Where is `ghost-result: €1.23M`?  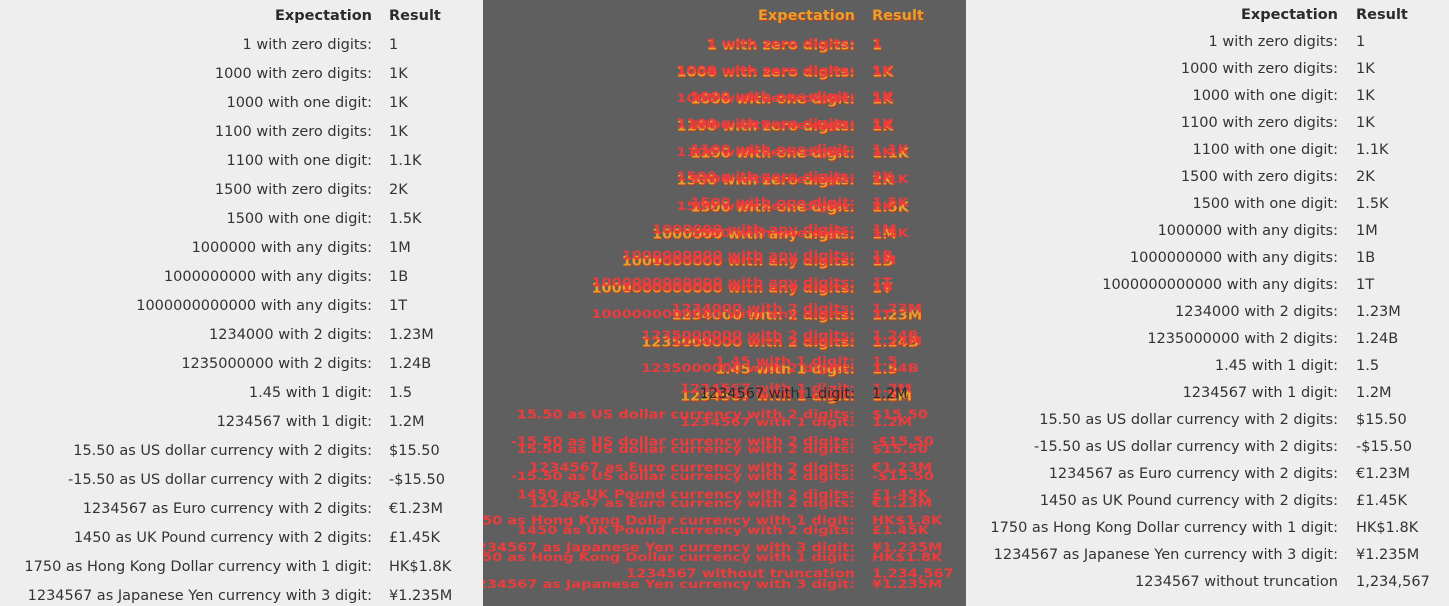
ghost-result: €1.23M is located at coordinates (902, 504).